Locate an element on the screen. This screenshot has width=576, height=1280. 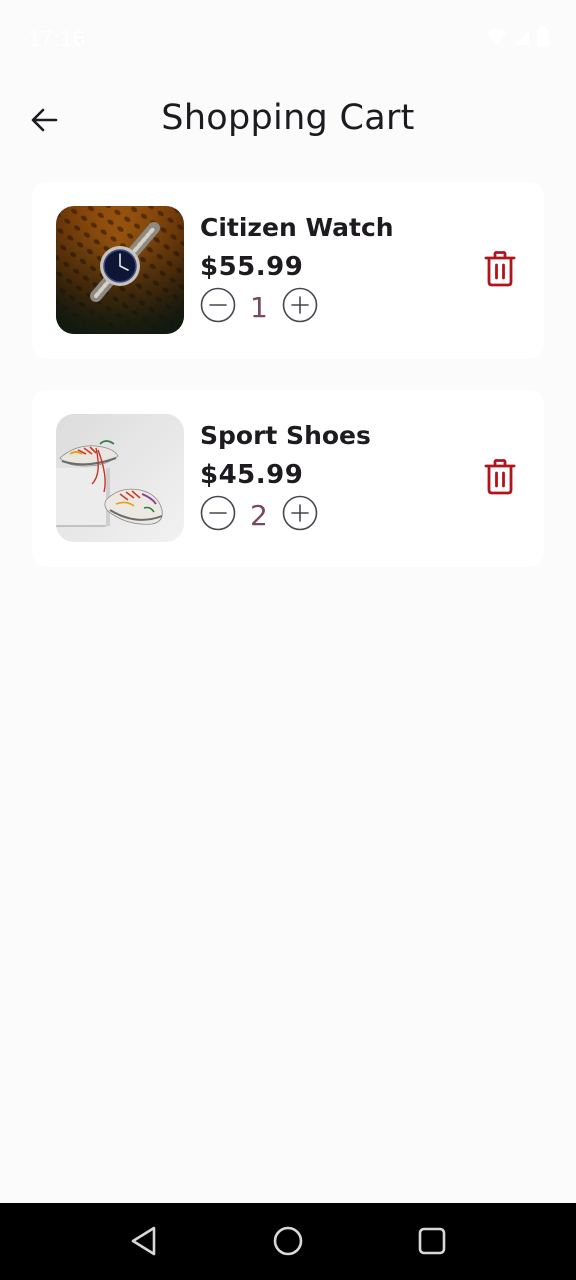
status-icons is located at coordinates (518, 39).